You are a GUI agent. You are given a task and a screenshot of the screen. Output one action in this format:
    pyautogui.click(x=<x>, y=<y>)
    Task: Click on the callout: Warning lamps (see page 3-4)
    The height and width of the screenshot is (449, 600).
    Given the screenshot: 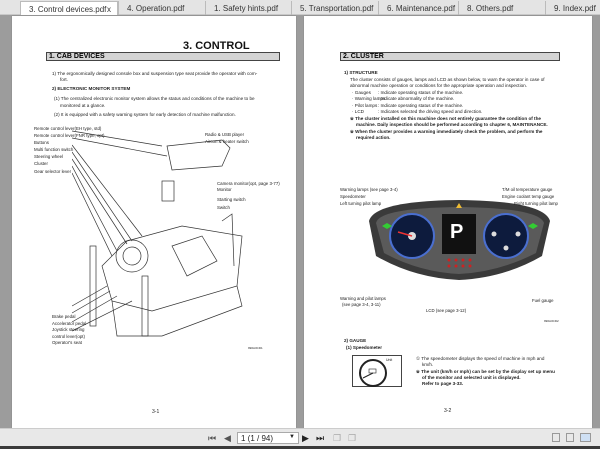 What is the action you would take?
    pyautogui.click(x=369, y=189)
    